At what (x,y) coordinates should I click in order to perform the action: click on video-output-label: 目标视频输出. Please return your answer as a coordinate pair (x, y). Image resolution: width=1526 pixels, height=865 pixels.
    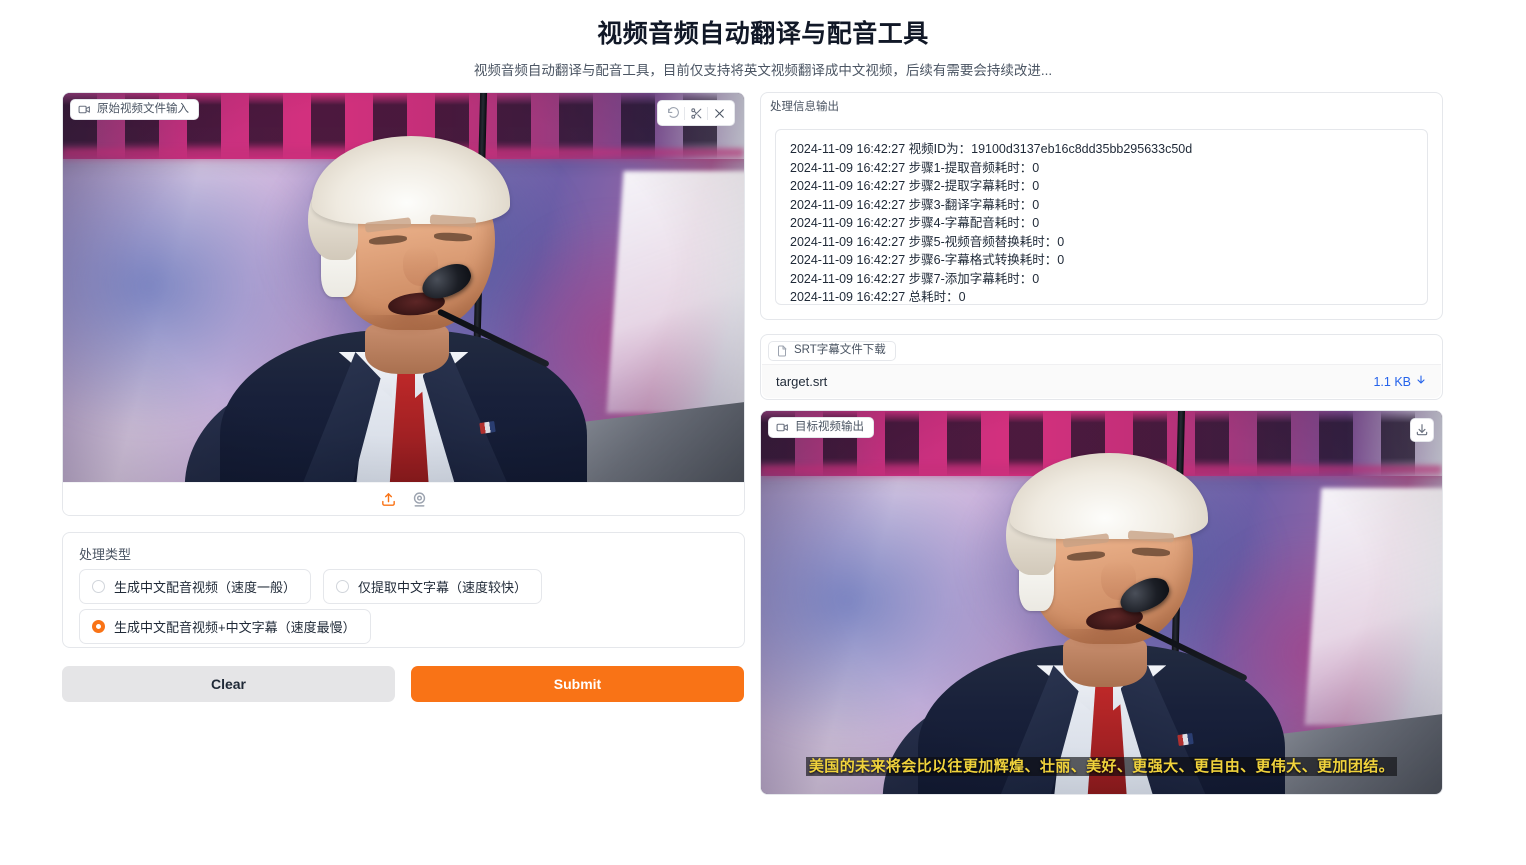
    Looking at the image, I should click on (821, 427).